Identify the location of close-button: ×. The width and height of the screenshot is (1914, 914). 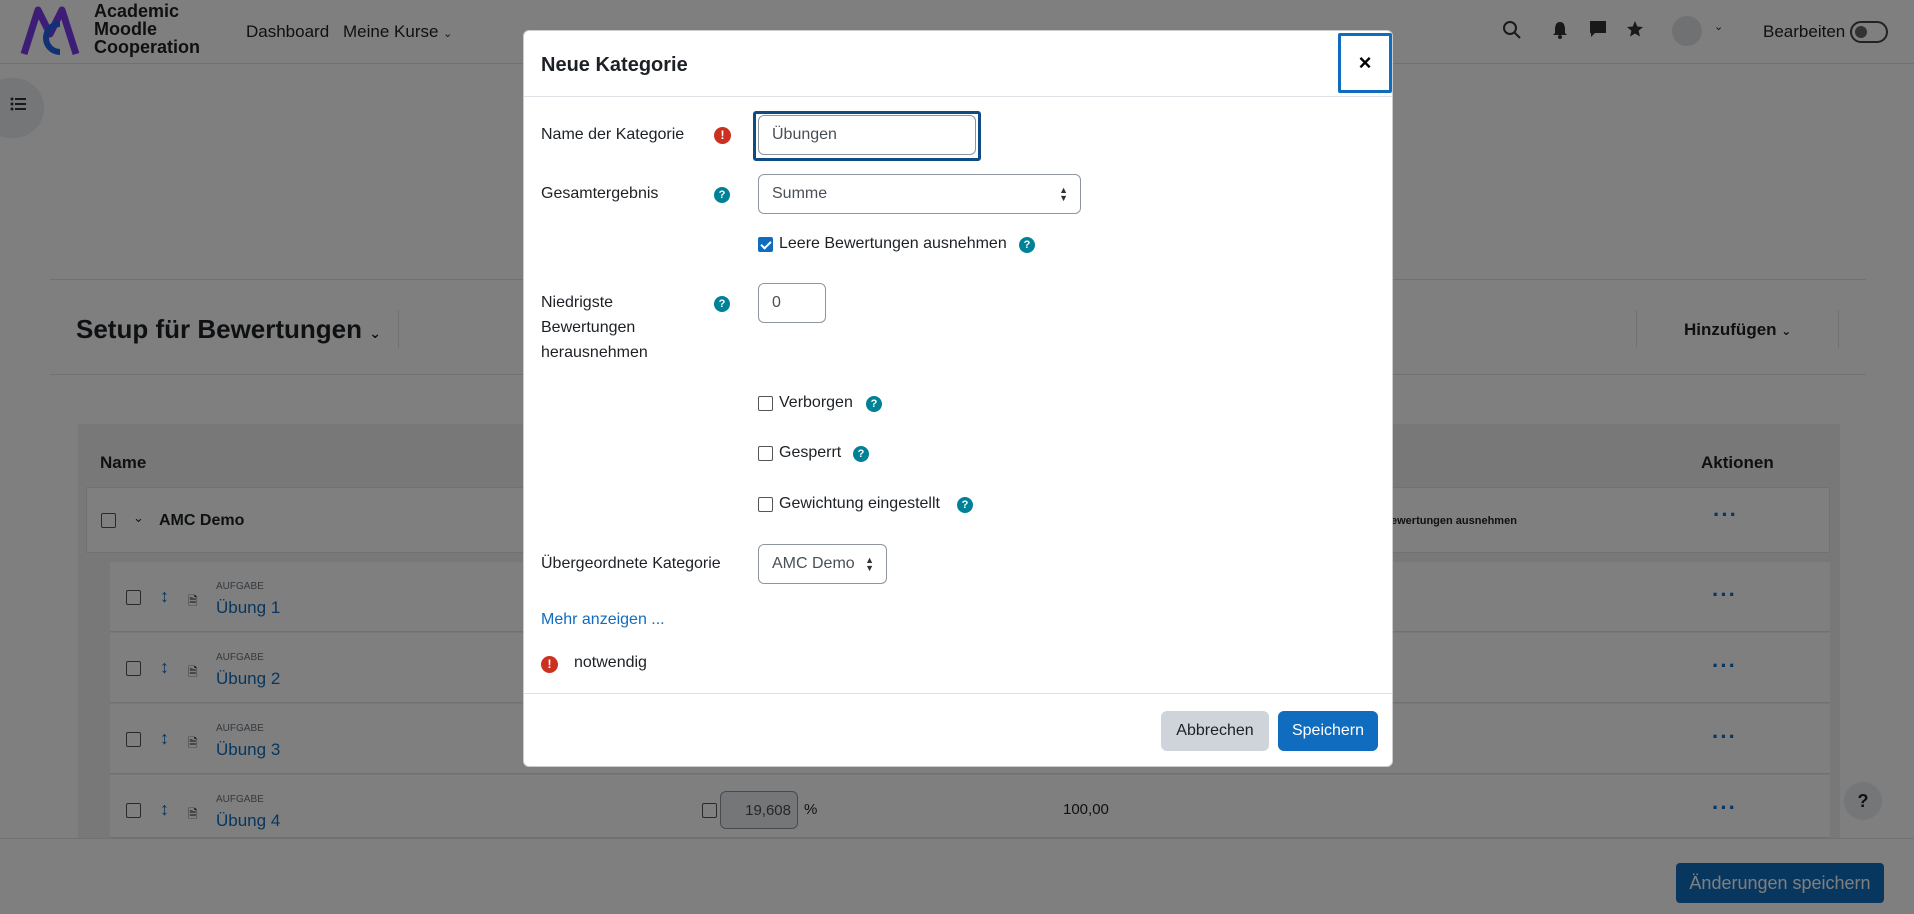
(1365, 63).